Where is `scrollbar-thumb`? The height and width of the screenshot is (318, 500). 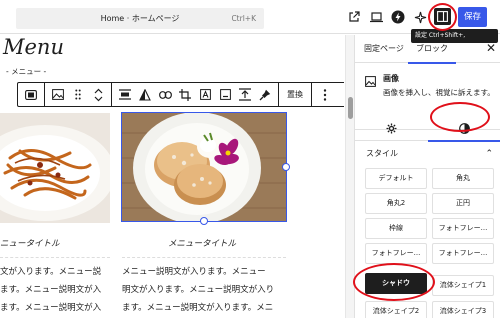 scrollbar-thumb is located at coordinates (350, 108).